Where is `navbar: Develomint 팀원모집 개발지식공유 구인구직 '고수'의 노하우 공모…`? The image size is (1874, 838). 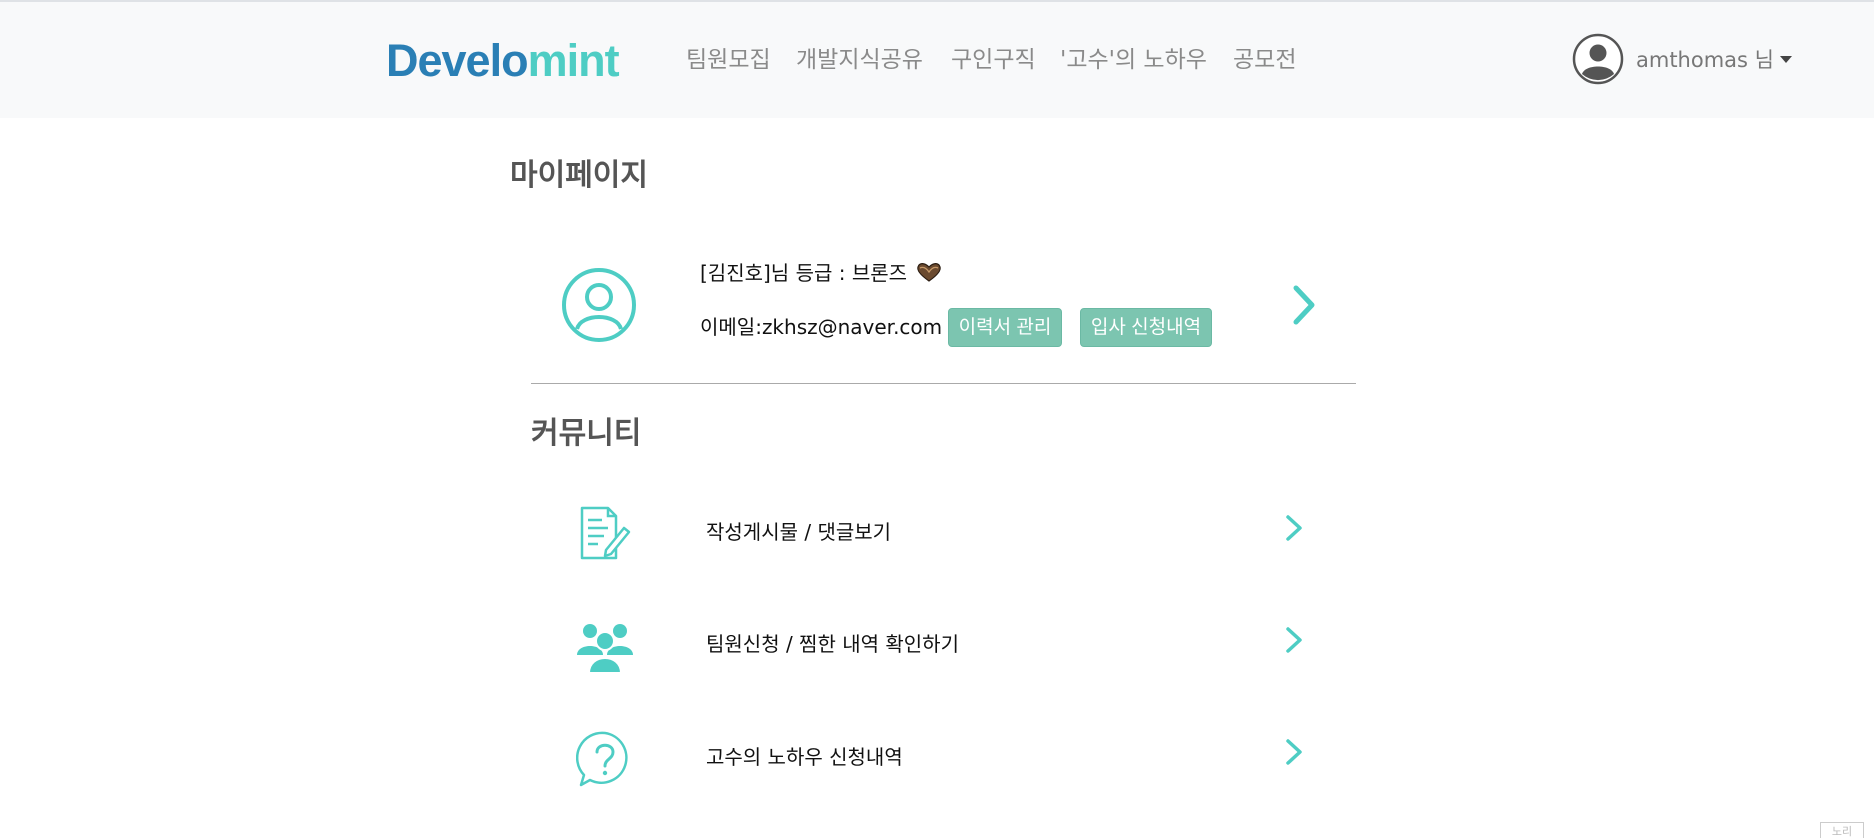 navbar: Develomint 팀원모집 개발지식공유 구인구직 '고수'의 노하우 공모… is located at coordinates (937, 60).